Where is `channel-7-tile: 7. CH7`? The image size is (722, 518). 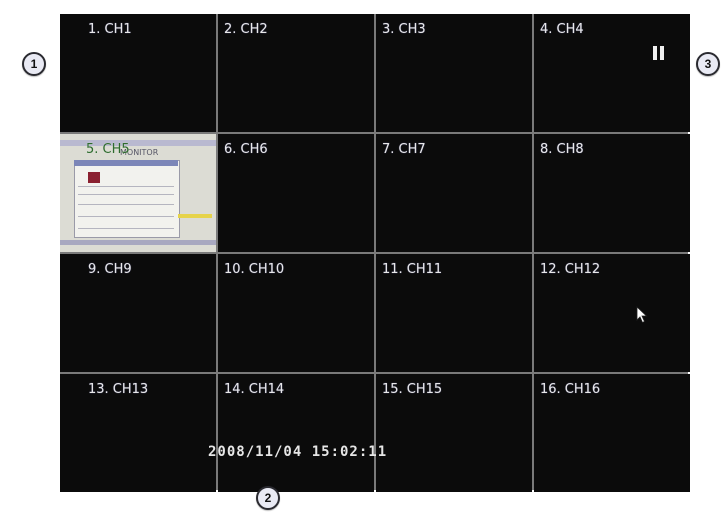
channel-7-tile: 7. CH7 is located at coordinates (454, 193).